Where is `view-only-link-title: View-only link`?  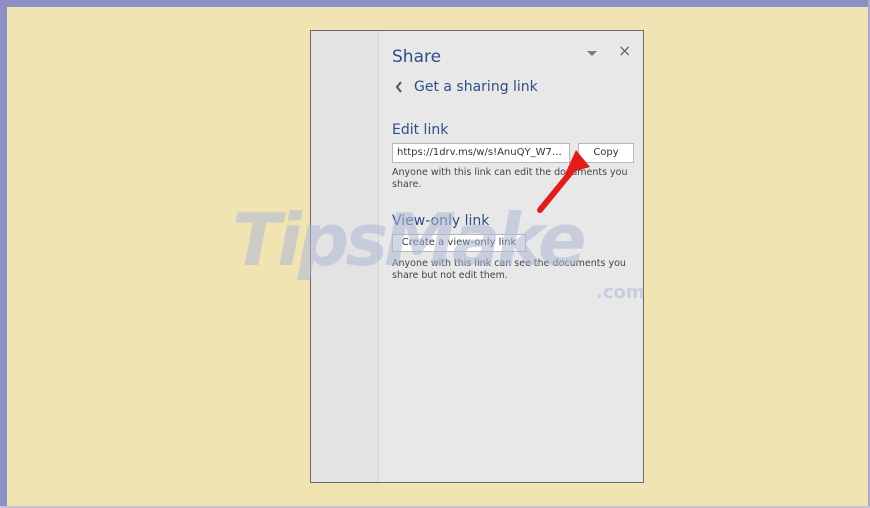
view-only-link-title: View-only link is located at coordinates (441, 221).